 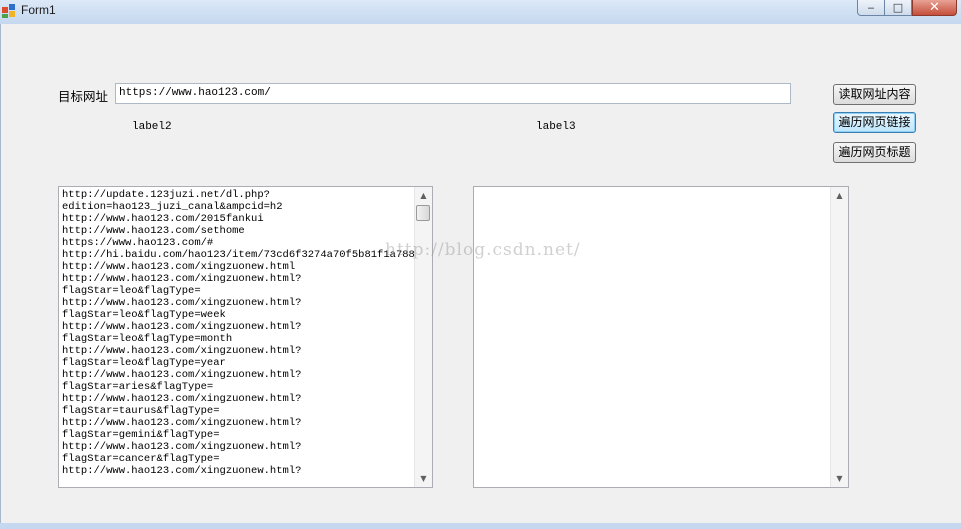 I want to click on maximize-button: □, so click(x=898, y=8).